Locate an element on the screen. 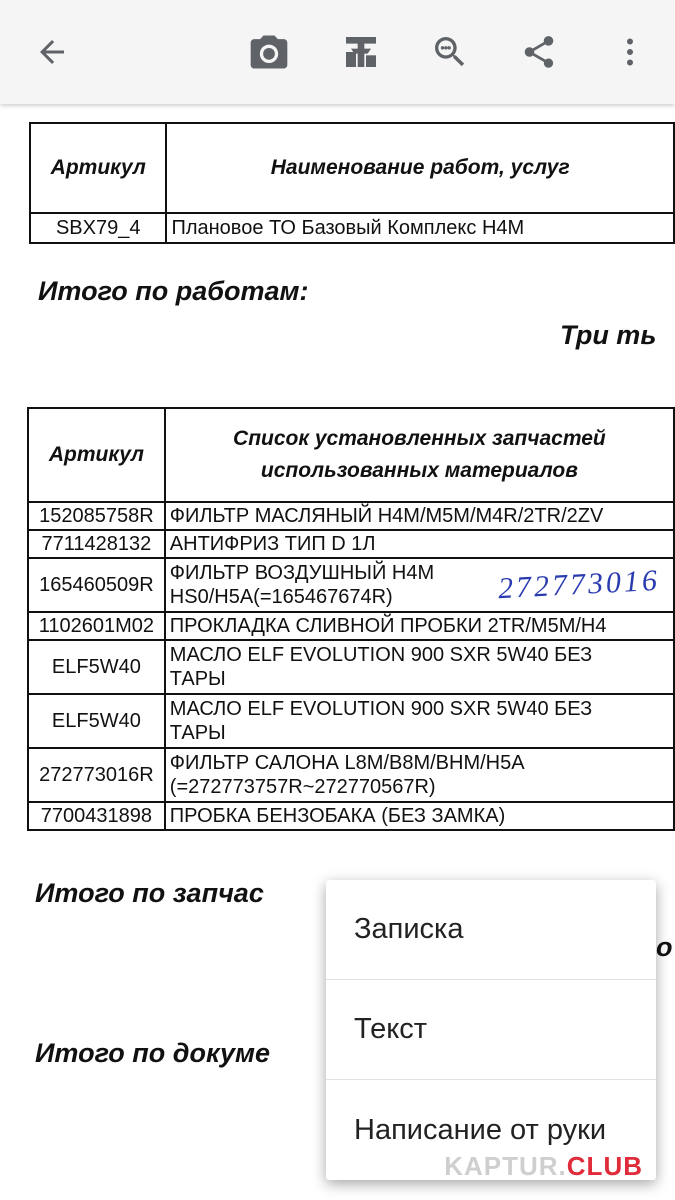 The height and width of the screenshot is (1200, 675). works-code-cell: SBX79_4 is located at coordinates (98, 228).